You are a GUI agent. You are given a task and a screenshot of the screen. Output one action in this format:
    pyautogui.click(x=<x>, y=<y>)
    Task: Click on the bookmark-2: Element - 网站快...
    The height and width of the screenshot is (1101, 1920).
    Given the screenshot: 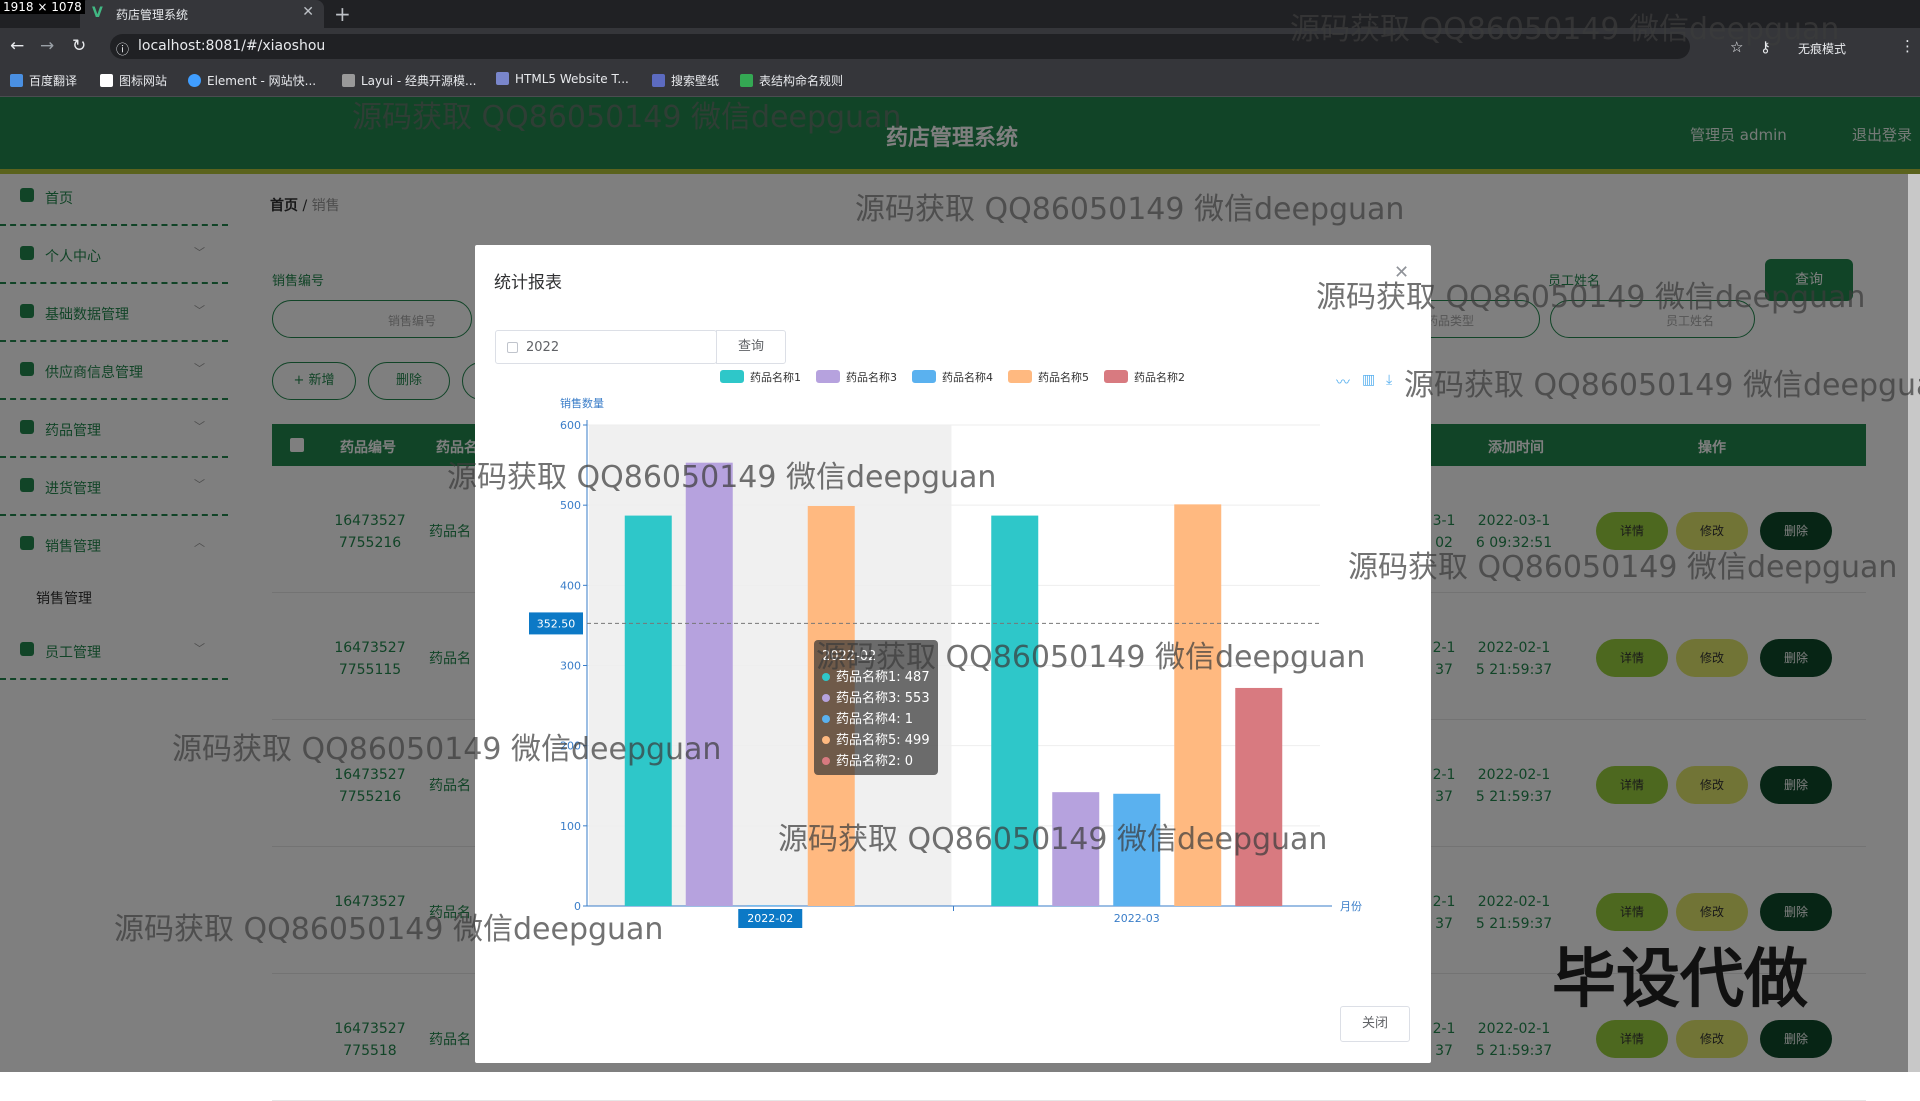 What is the action you would take?
    pyautogui.click(x=252, y=80)
    